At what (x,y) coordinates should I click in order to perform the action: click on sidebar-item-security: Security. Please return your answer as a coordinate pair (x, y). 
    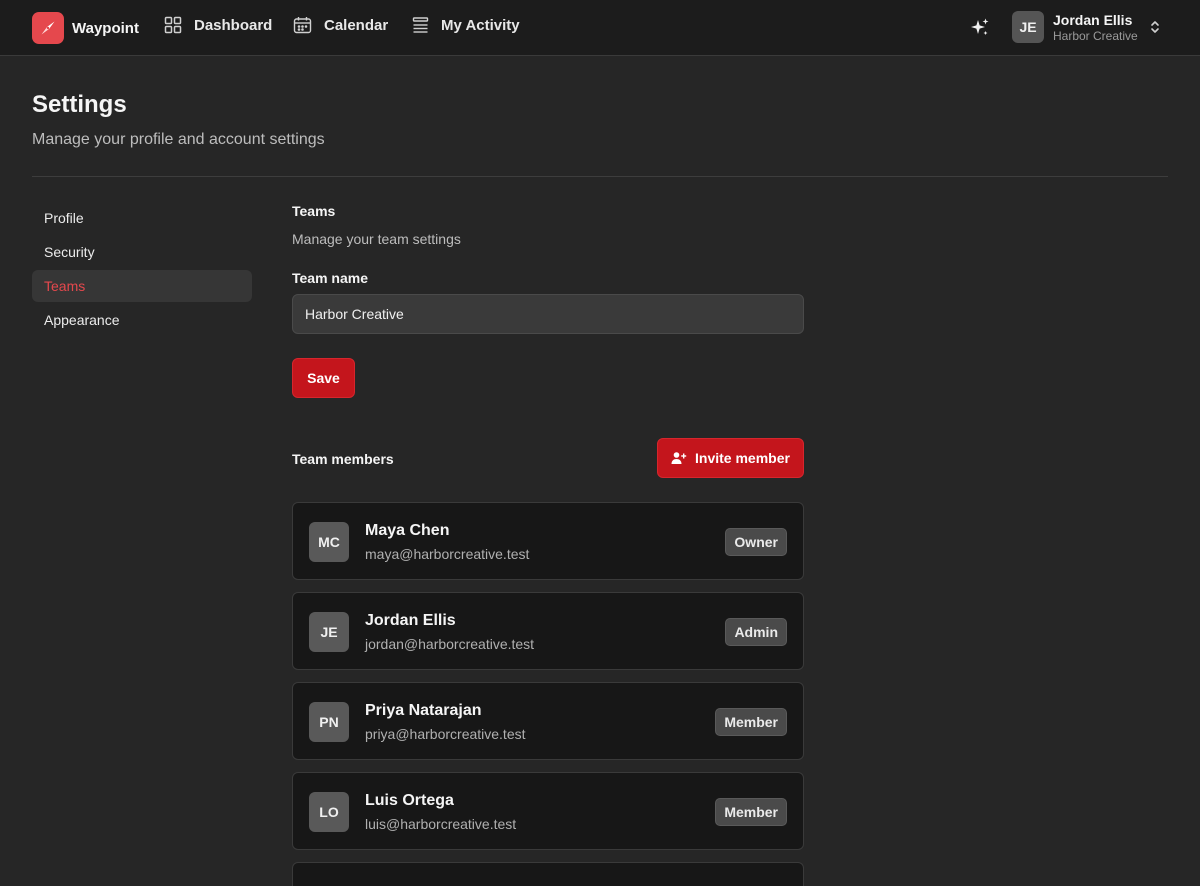
    Looking at the image, I should click on (142, 252).